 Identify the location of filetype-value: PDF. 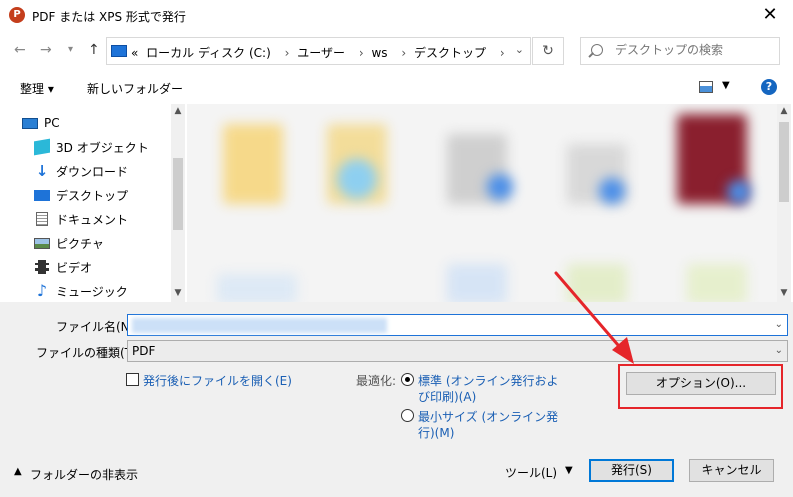
(144, 351).